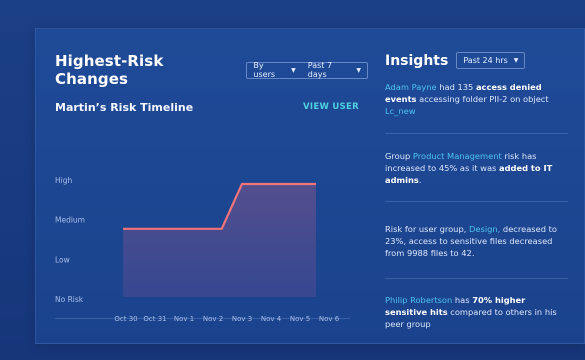 This screenshot has width=585, height=360. What do you see at coordinates (219, 240) in the screenshot?
I see `risk-area-fill` at bounding box center [219, 240].